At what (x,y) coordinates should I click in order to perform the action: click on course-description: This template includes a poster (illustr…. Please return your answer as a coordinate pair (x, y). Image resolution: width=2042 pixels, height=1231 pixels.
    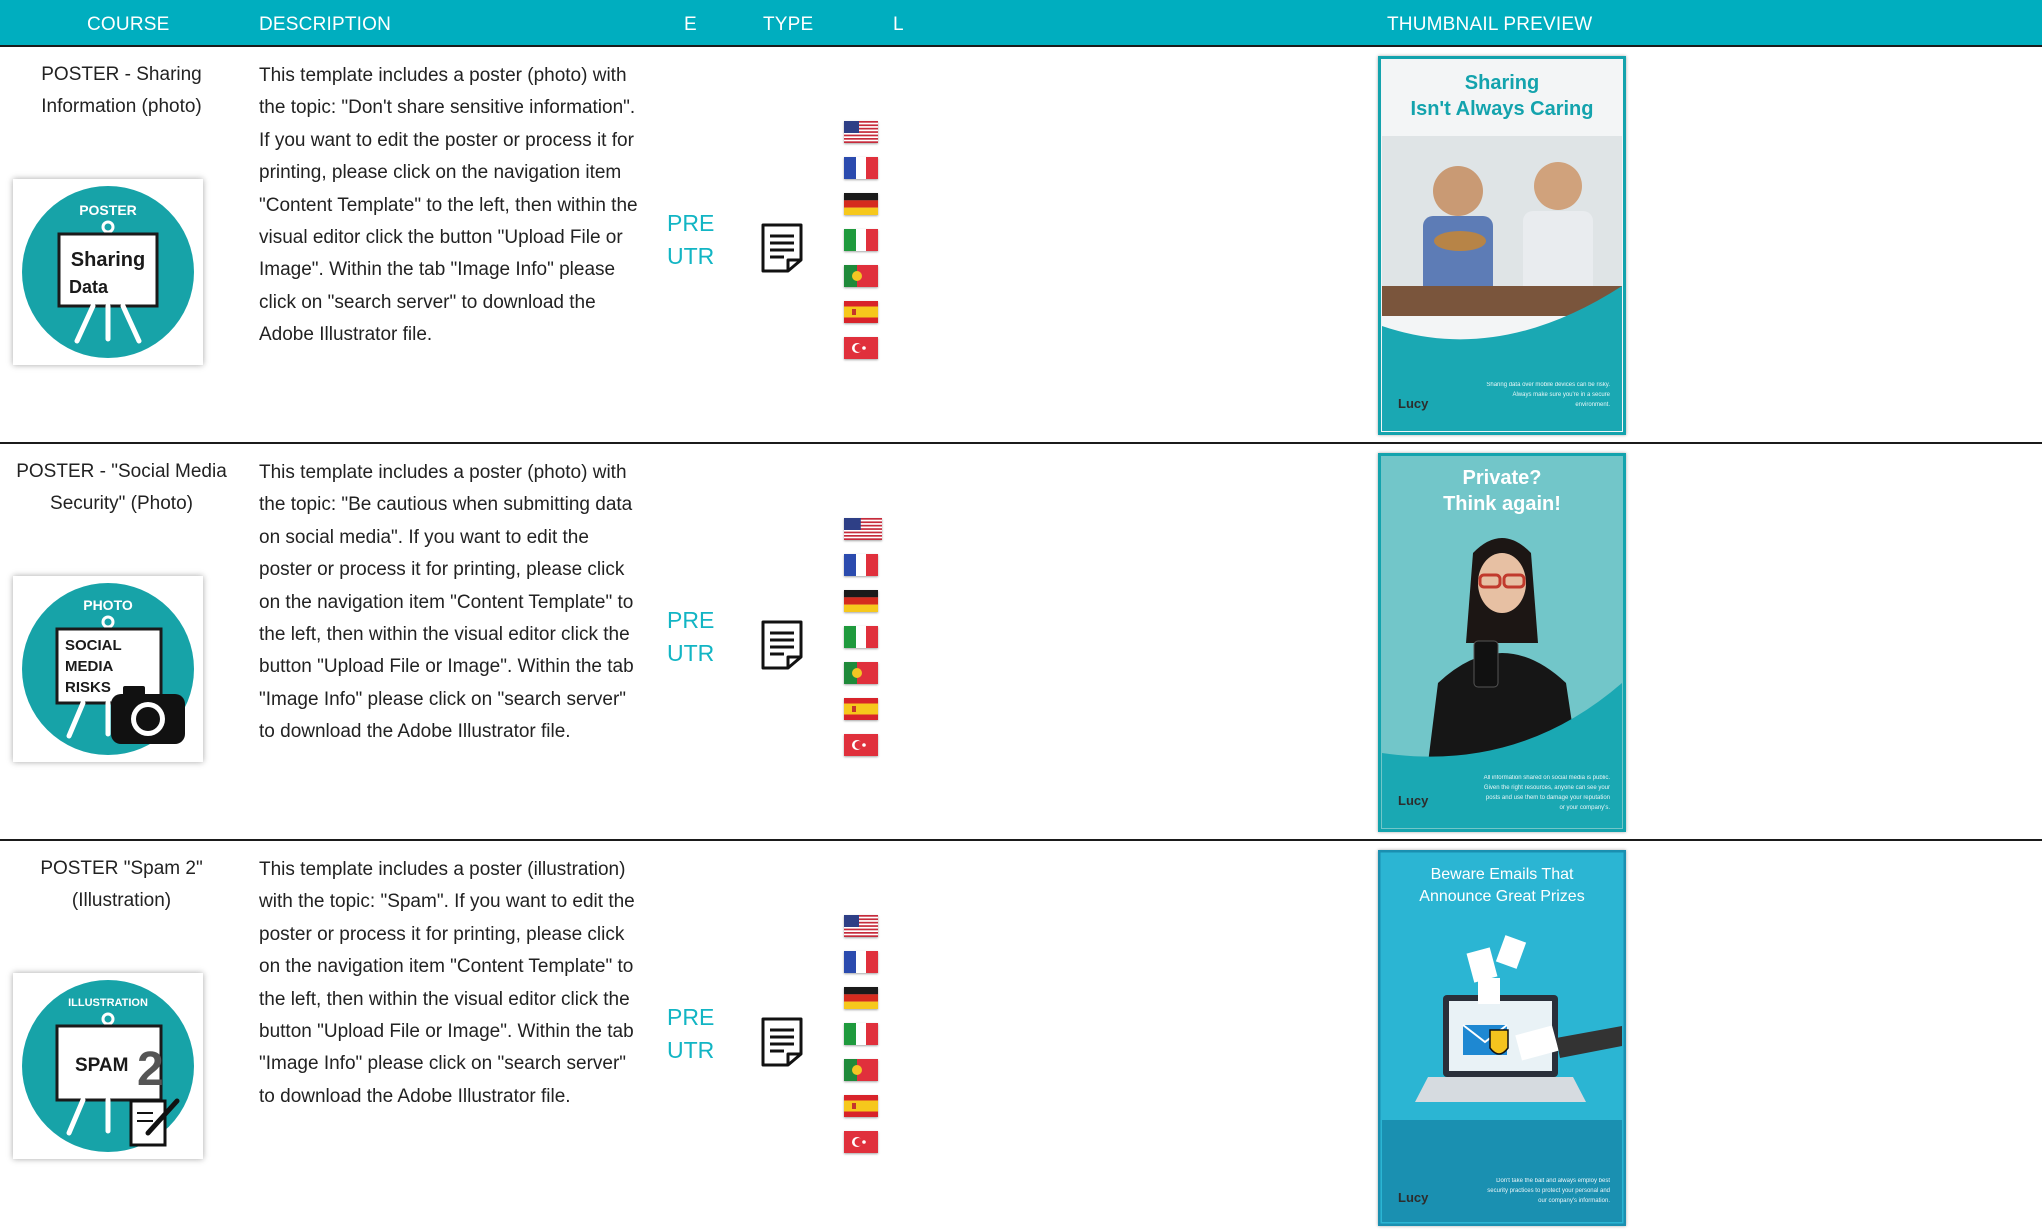
    Looking at the image, I should click on (447, 983).